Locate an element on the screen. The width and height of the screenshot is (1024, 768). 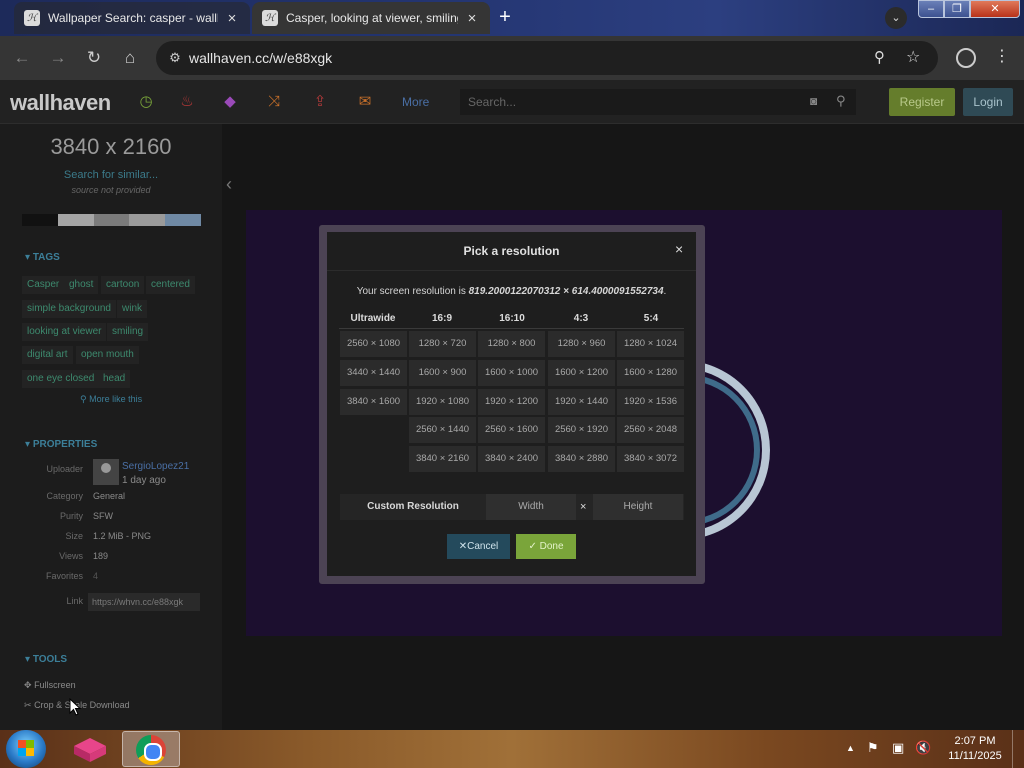
resolution-option: 1920 × 1536 is located at coordinates (650, 402).